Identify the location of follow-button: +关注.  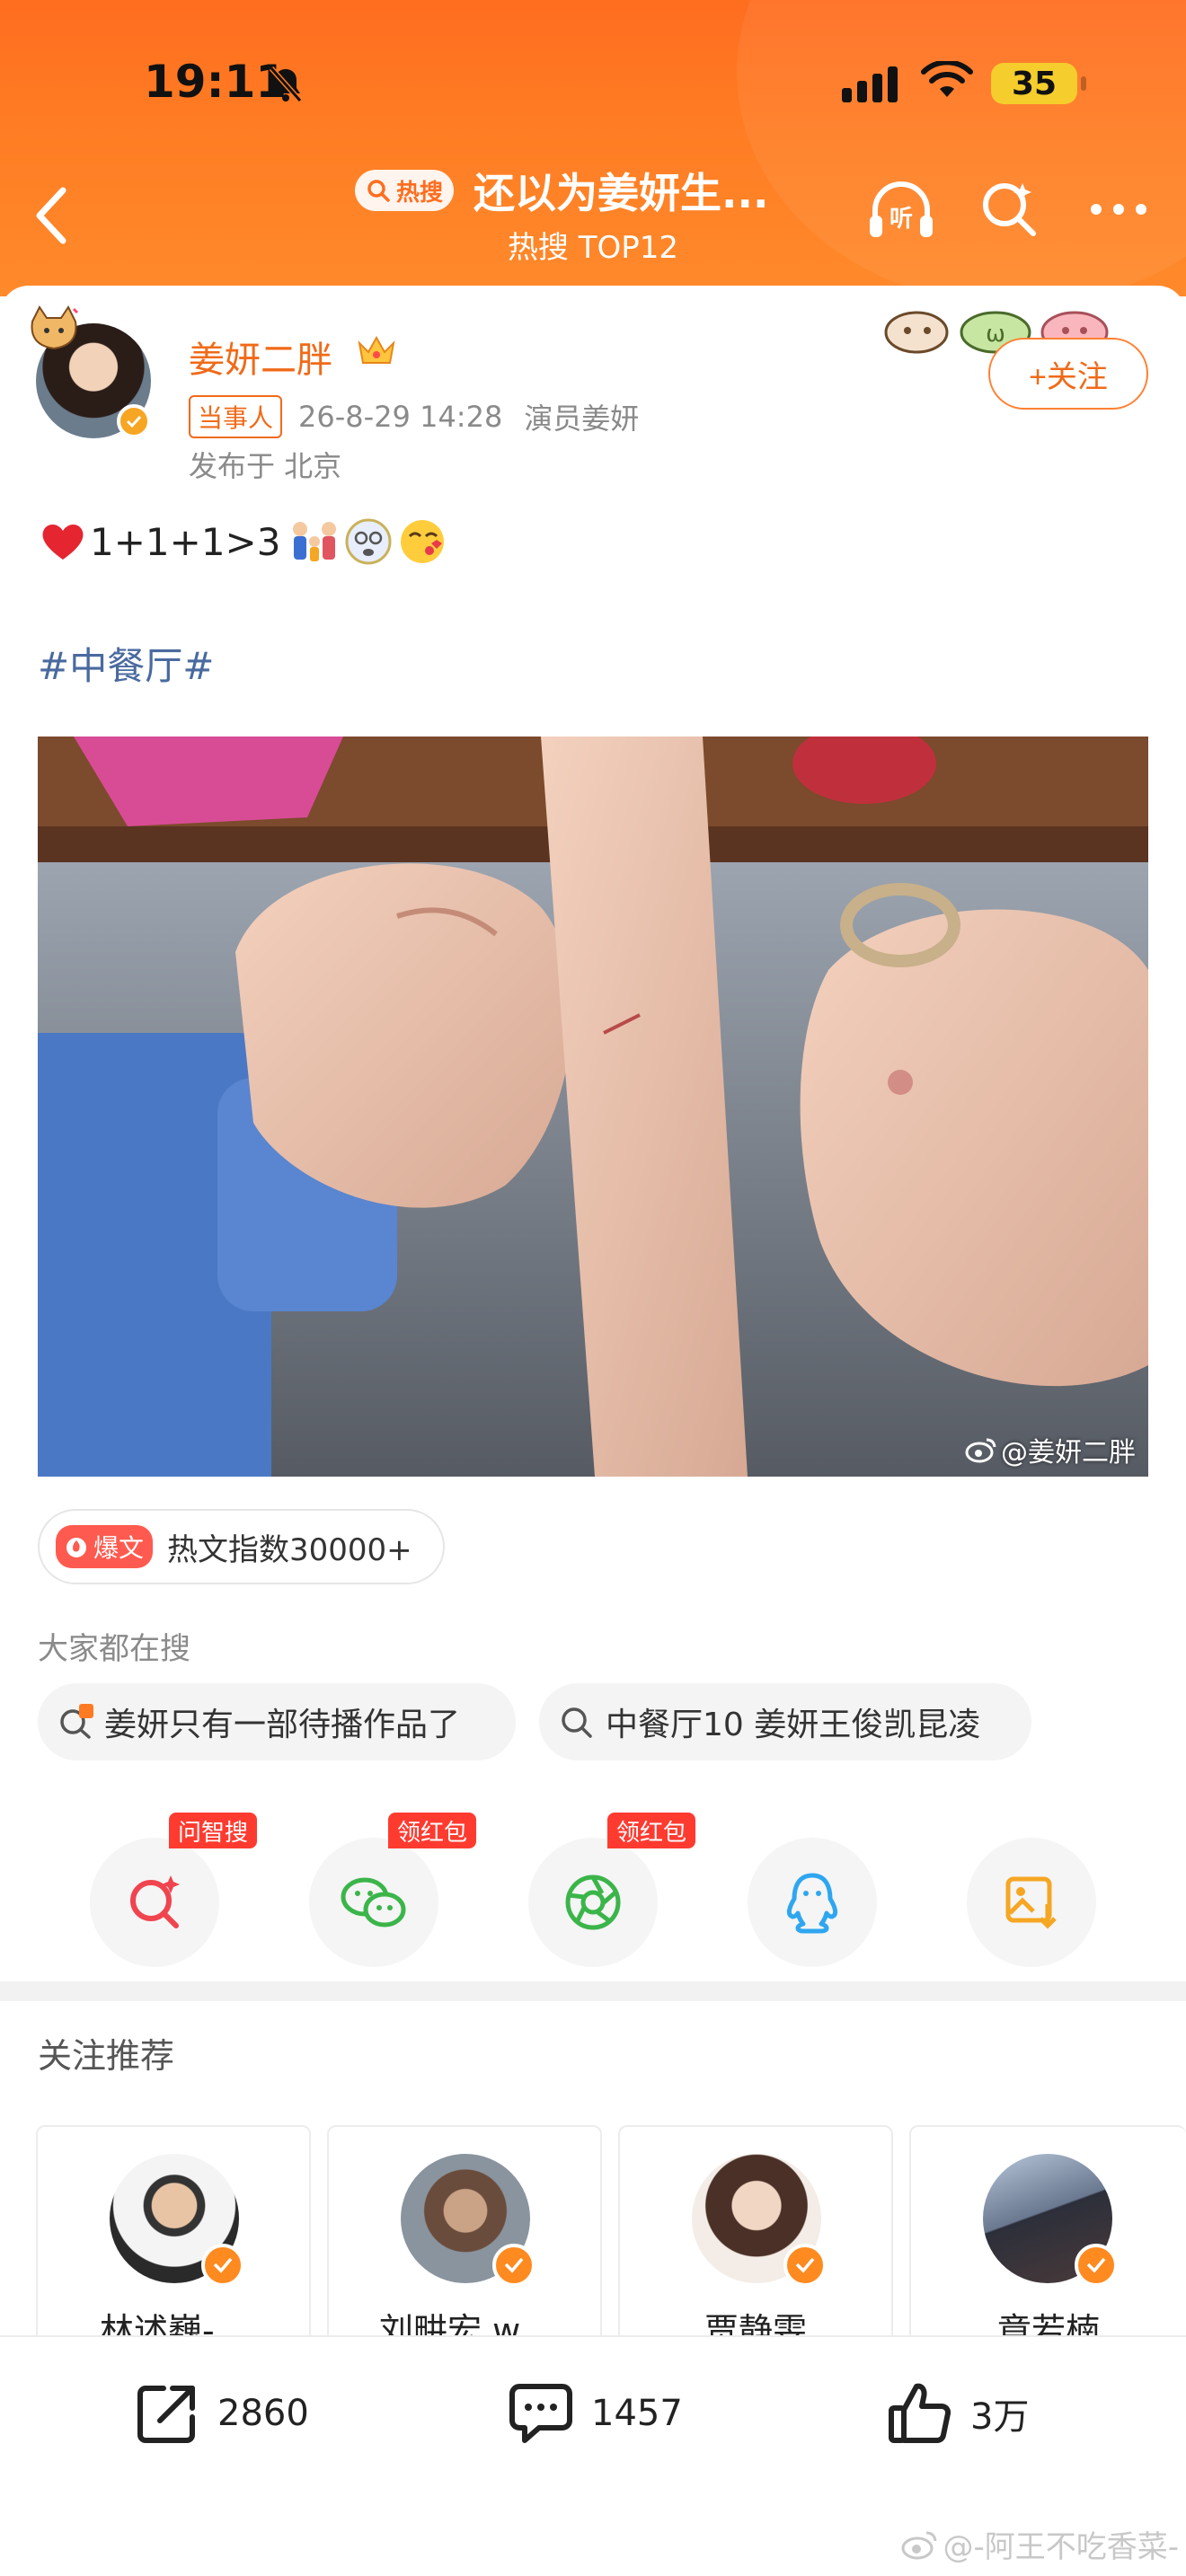
(1068, 374).